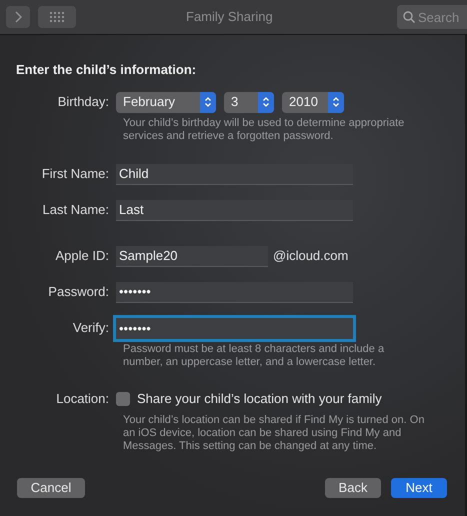 The width and height of the screenshot is (467, 516). I want to click on help-text: Password must be at least 8 characters and include a number, an uppercase letter, and a lowercase letter., so click(254, 355).